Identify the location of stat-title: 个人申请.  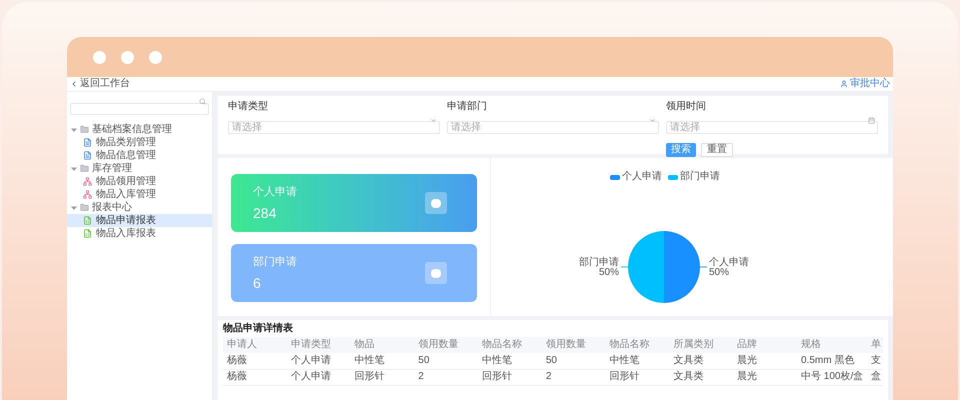
(275, 192).